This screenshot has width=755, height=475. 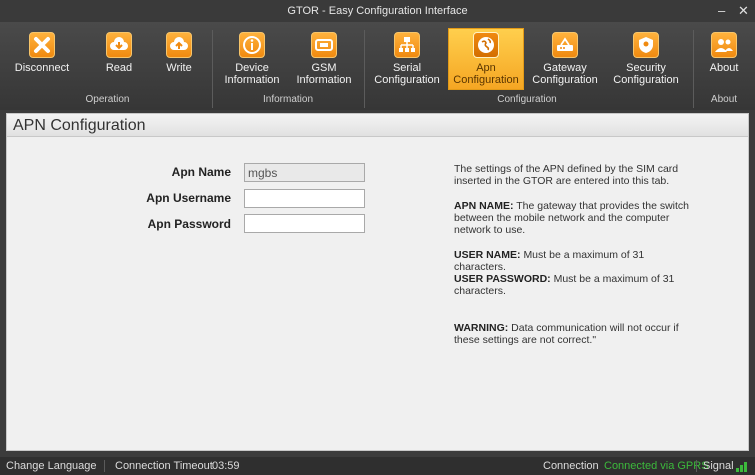 What do you see at coordinates (721, 10) in the screenshot?
I see `minimize-button: –` at bounding box center [721, 10].